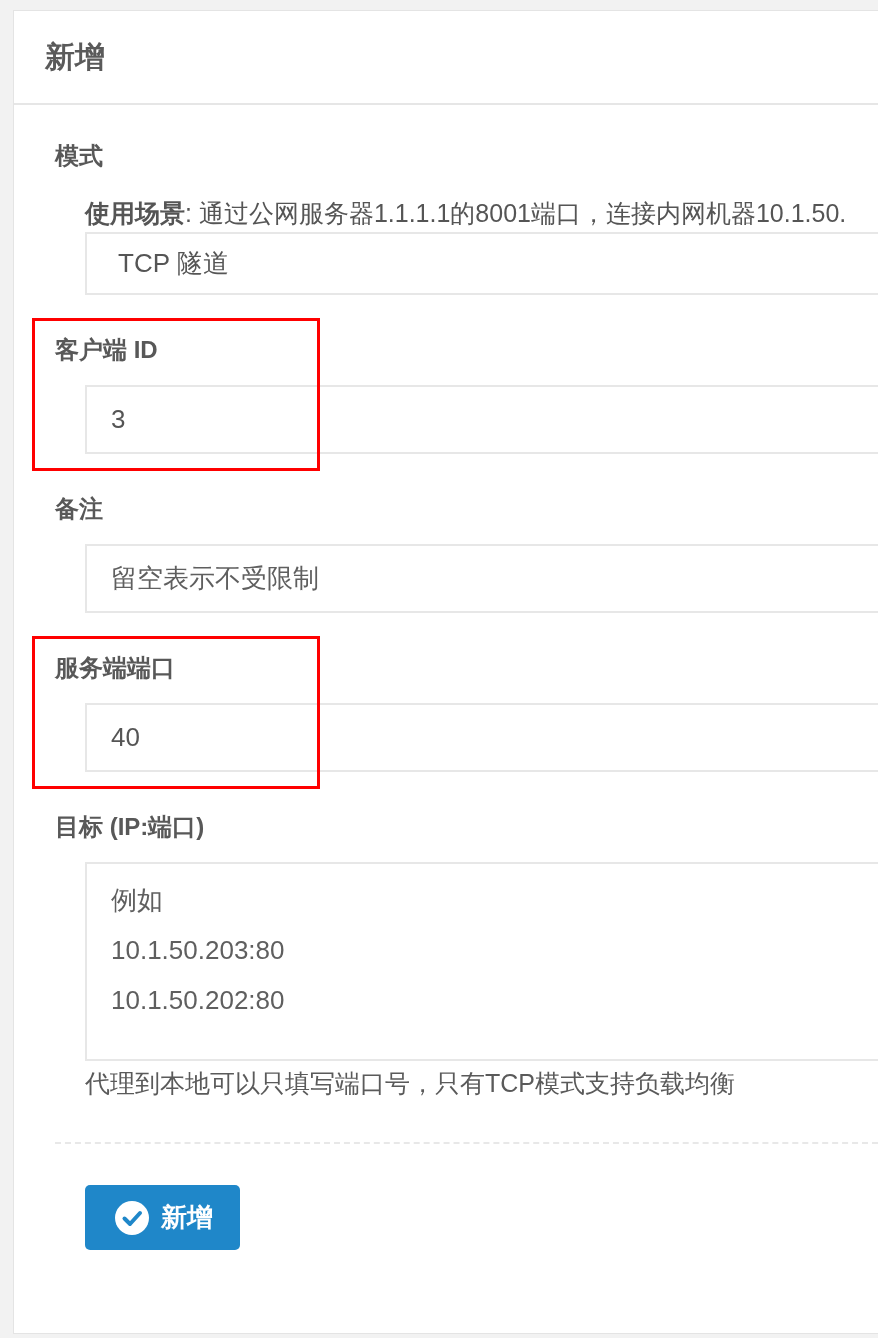  Describe the element at coordinates (410, 1083) in the screenshot. I see `help-text: 代理到本地可以只填写端口号，只有TCP模式支持负载均衡` at that location.